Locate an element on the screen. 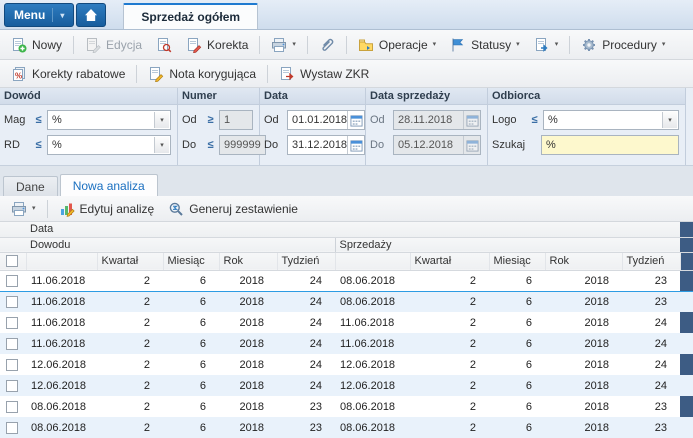 Image resolution: width=693 pixels, height=438 pixels. sale-date-from-value: 28.11.2018 is located at coordinates (425, 120).